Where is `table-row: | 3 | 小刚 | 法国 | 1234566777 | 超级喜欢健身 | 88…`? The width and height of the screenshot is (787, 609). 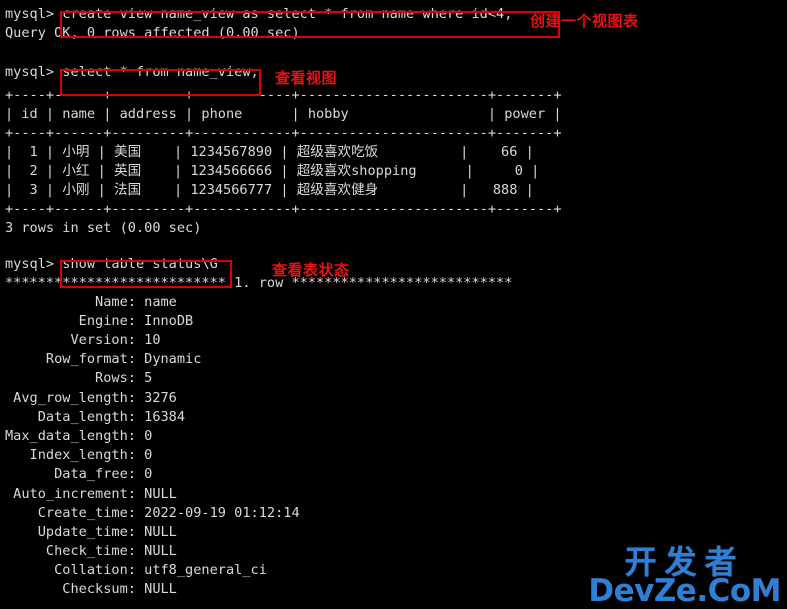
table-row: | 3 | 小刚 | 法国 | 1234566777 | 超级喜欢健身 | 88… is located at coordinates (269, 190).